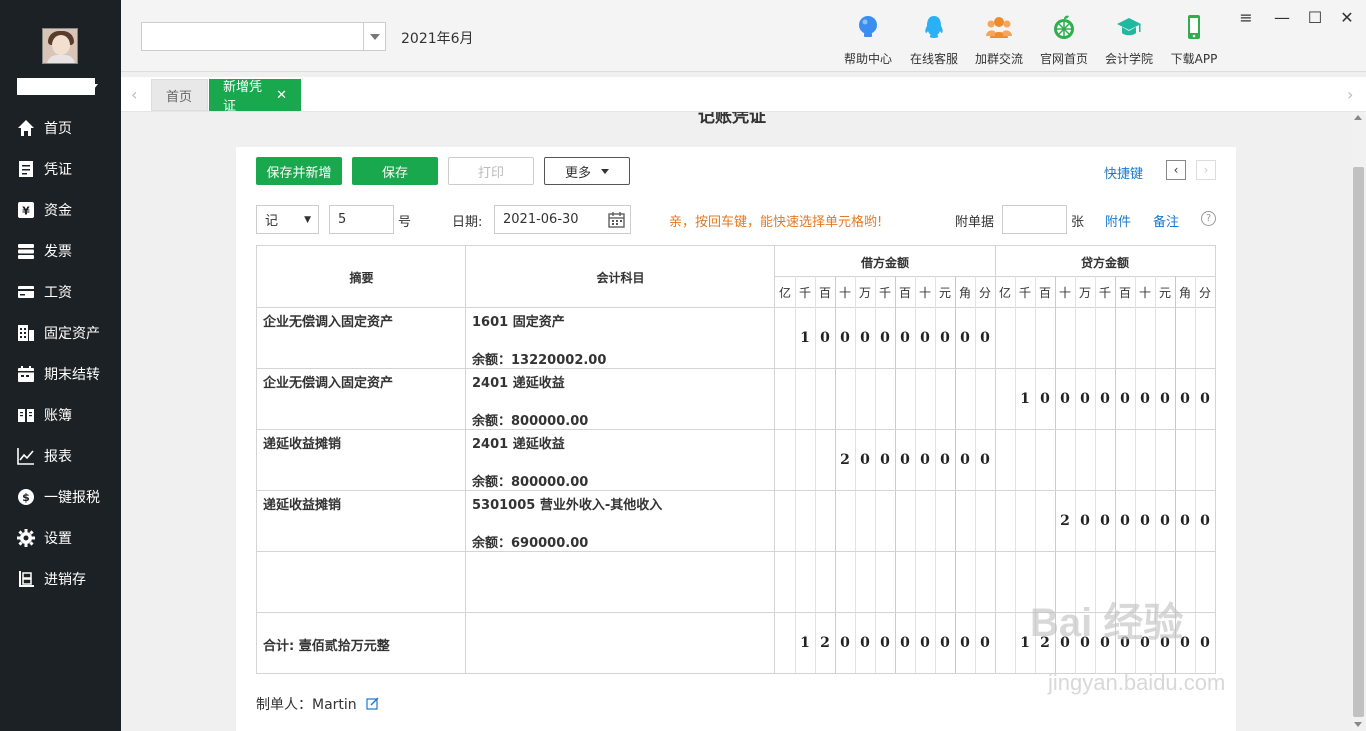 The height and width of the screenshot is (731, 1366). Describe the element at coordinates (255, 96) in the screenshot. I see `tab-new-voucher: 新增凭证 ✕` at that location.